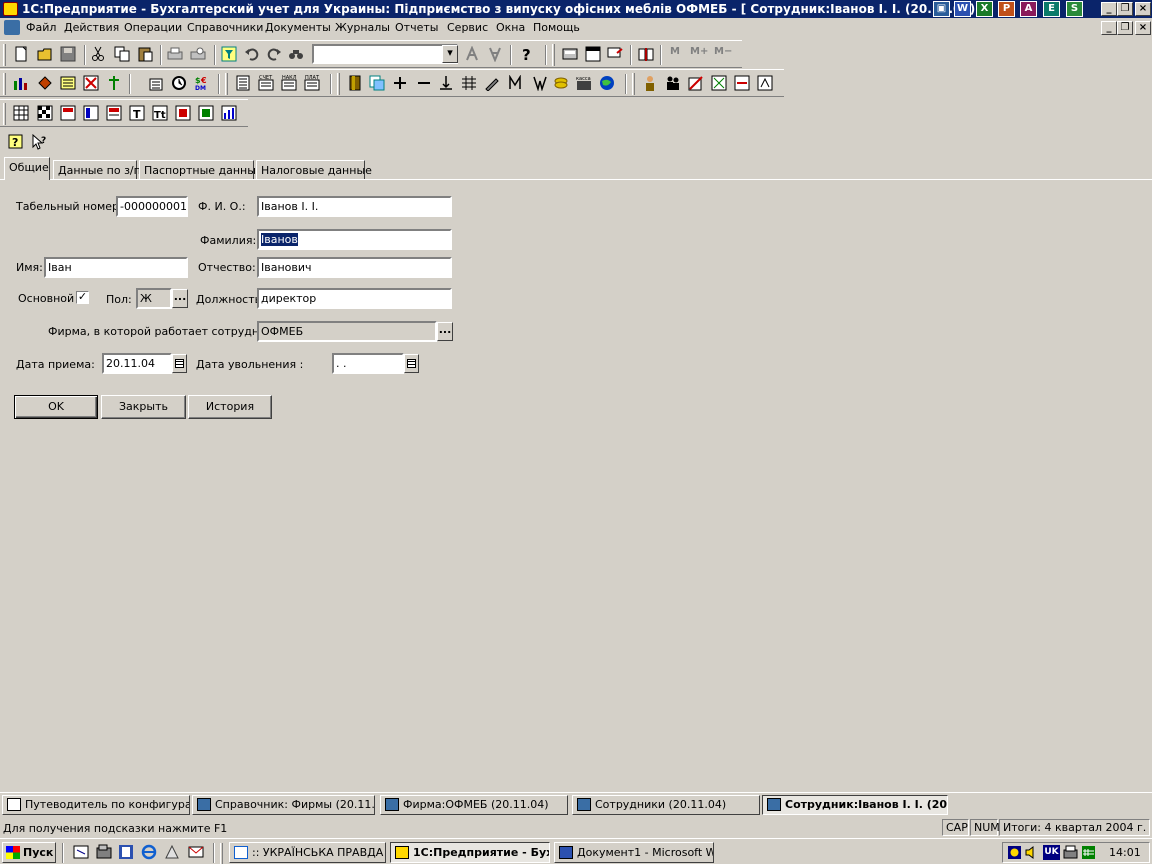 Image resolution: width=1152 pixels, height=864 pixels. Describe the element at coordinates (175, 54) in the screenshot. I see `print-icon` at that location.